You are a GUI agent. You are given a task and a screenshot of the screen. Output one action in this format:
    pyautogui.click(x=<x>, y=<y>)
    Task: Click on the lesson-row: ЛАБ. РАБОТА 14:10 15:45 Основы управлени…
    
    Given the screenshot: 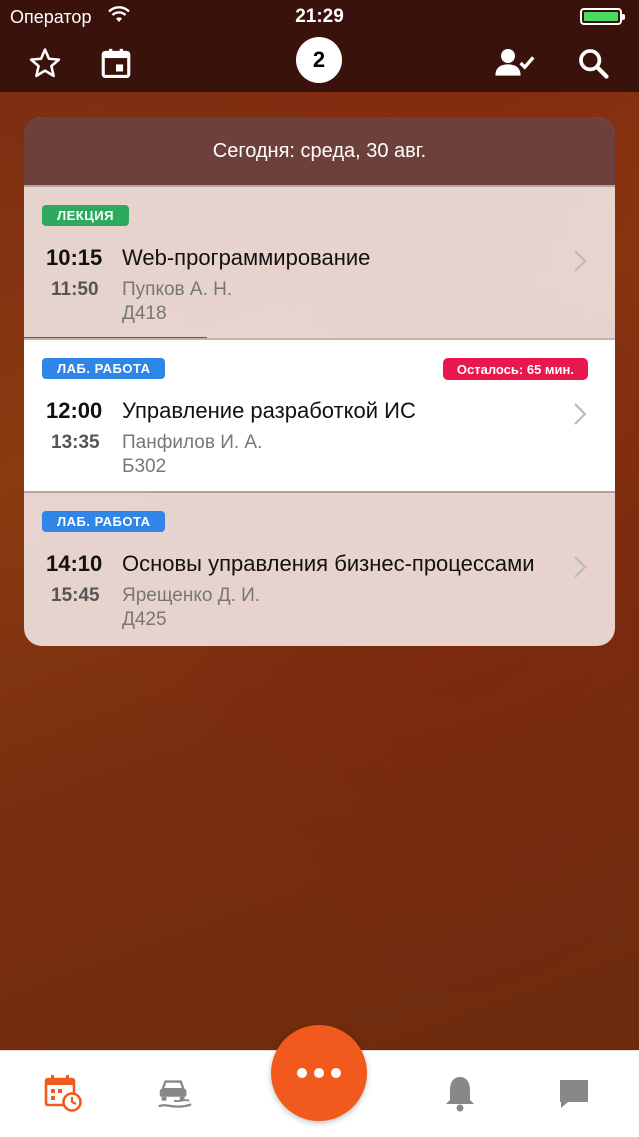 What is the action you would take?
    pyautogui.click(x=319, y=567)
    